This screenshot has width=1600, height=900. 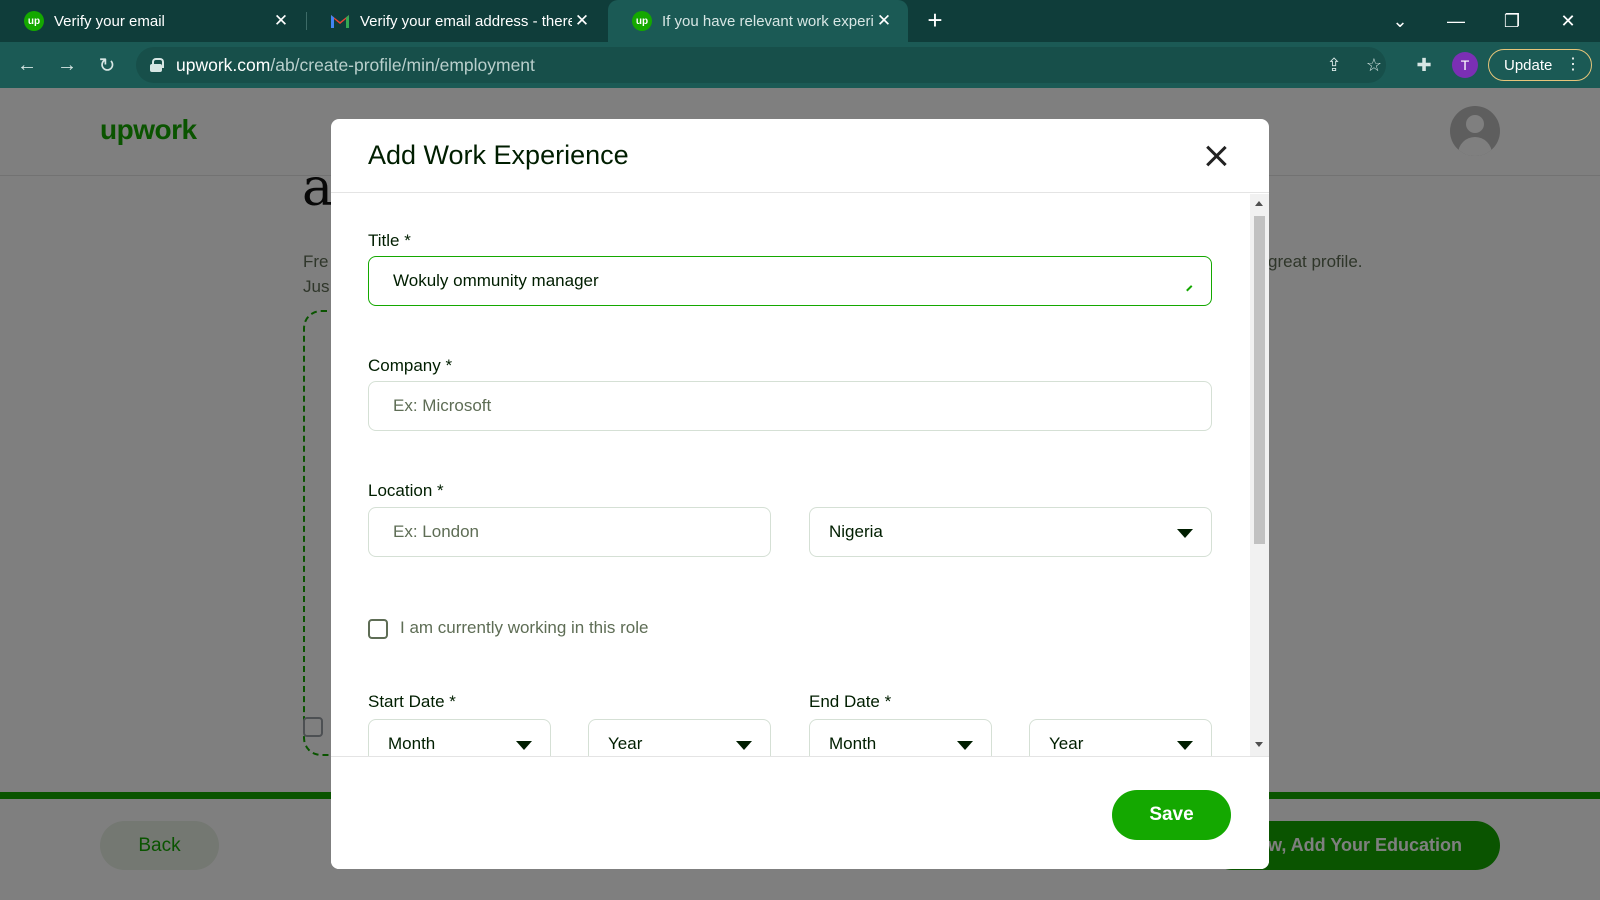 I want to click on gmail-icon, so click(x=340, y=21).